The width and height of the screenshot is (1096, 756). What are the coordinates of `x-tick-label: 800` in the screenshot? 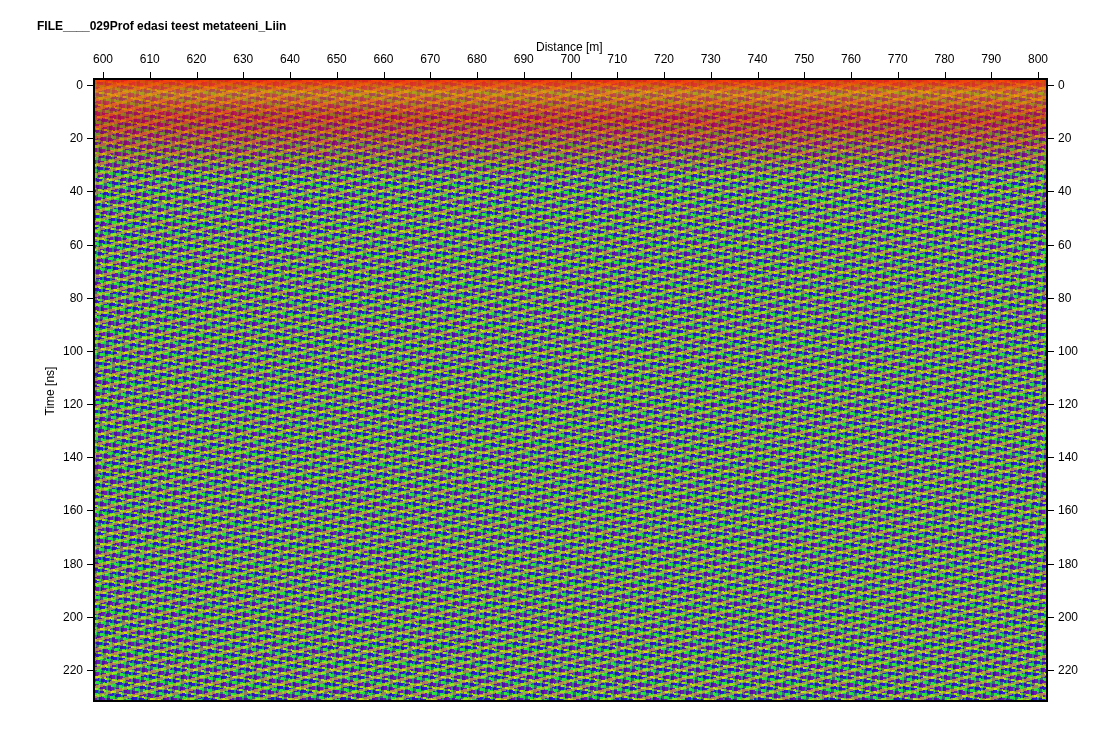 It's located at (1038, 59).